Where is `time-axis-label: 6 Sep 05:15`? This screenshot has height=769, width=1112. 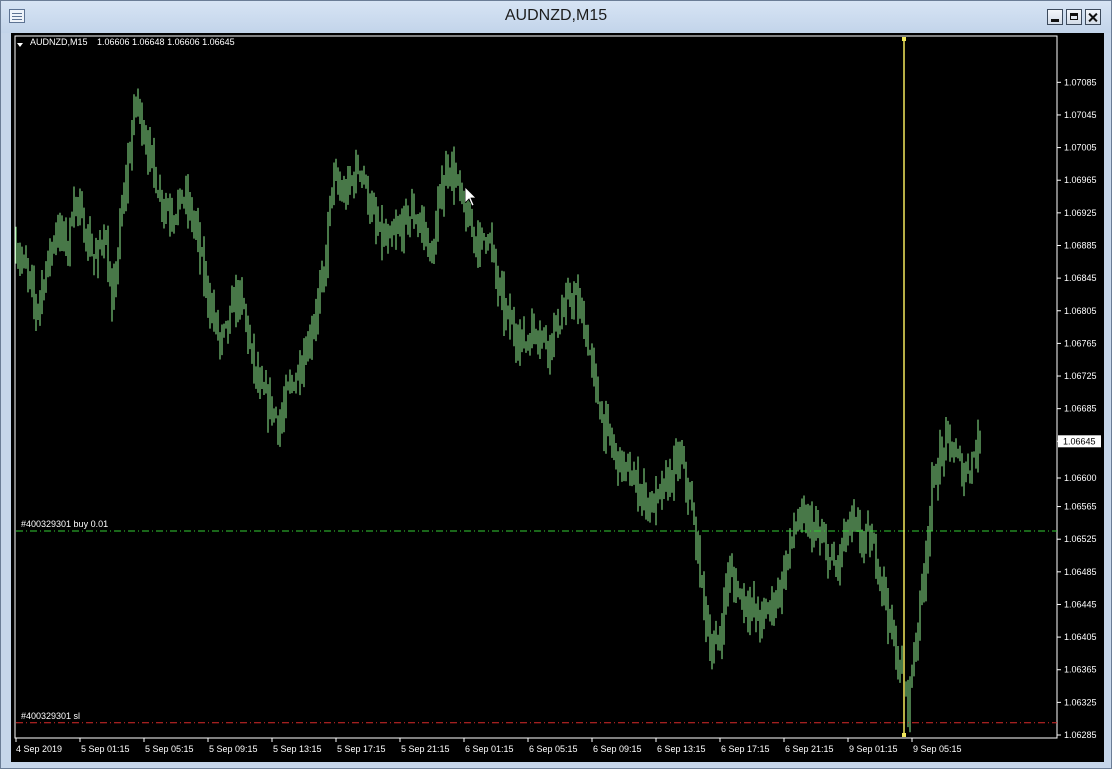
time-axis-label: 6 Sep 05:15 is located at coordinates (553, 749).